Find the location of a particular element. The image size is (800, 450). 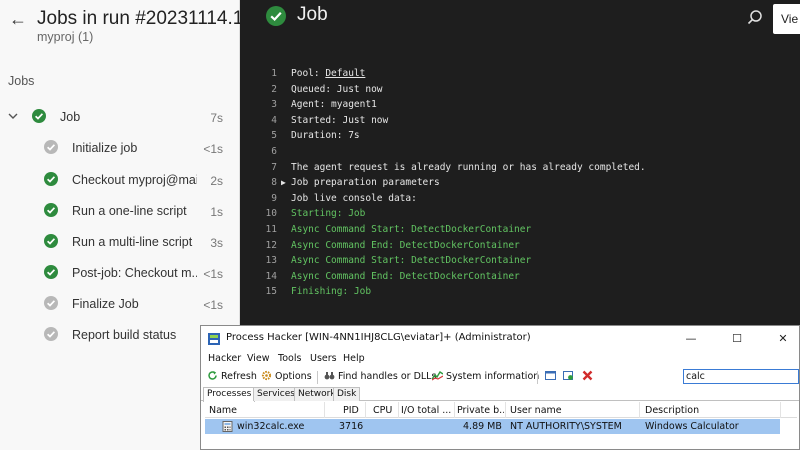

toolbar-separator is located at coordinates (317, 377).